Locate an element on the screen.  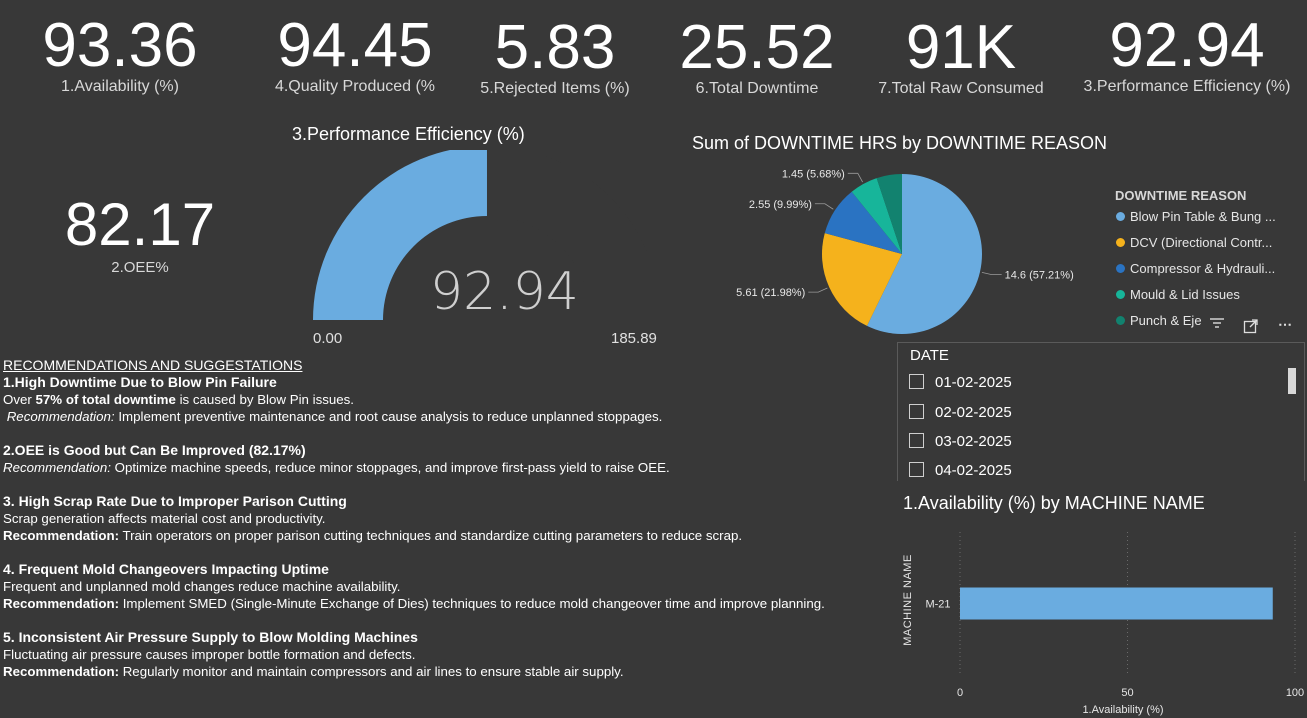
pie-data-label: 5.61 (21.98%) is located at coordinates (770, 293).